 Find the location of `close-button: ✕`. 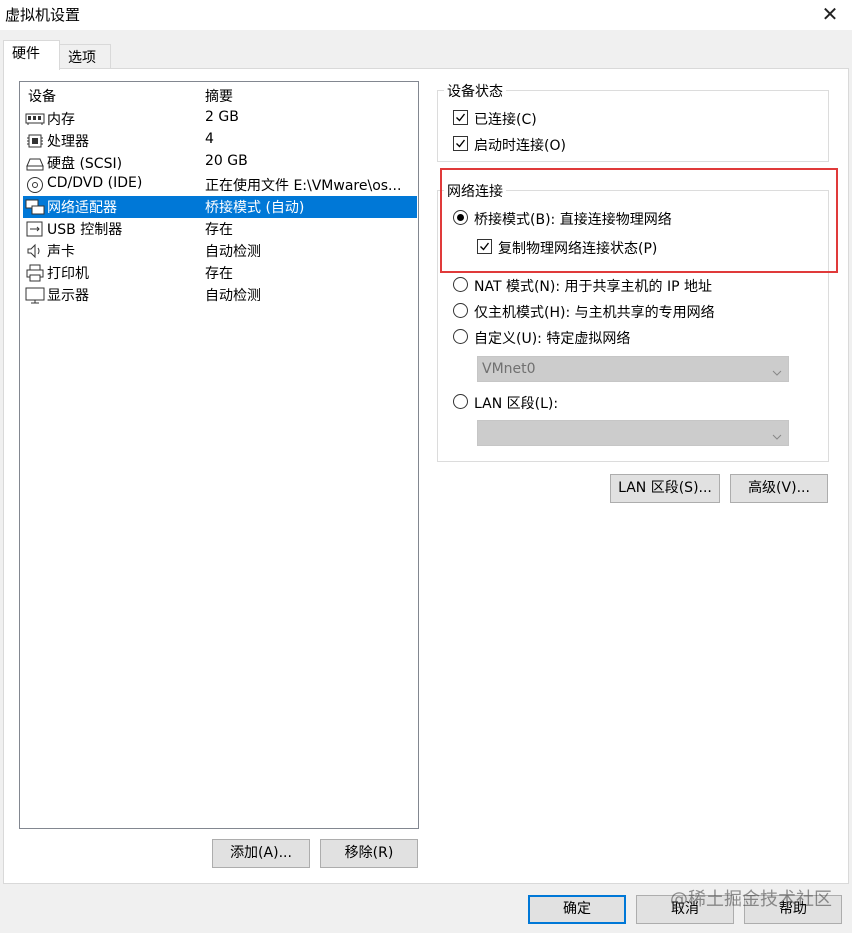

close-button: ✕ is located at coordinates (830, 14).